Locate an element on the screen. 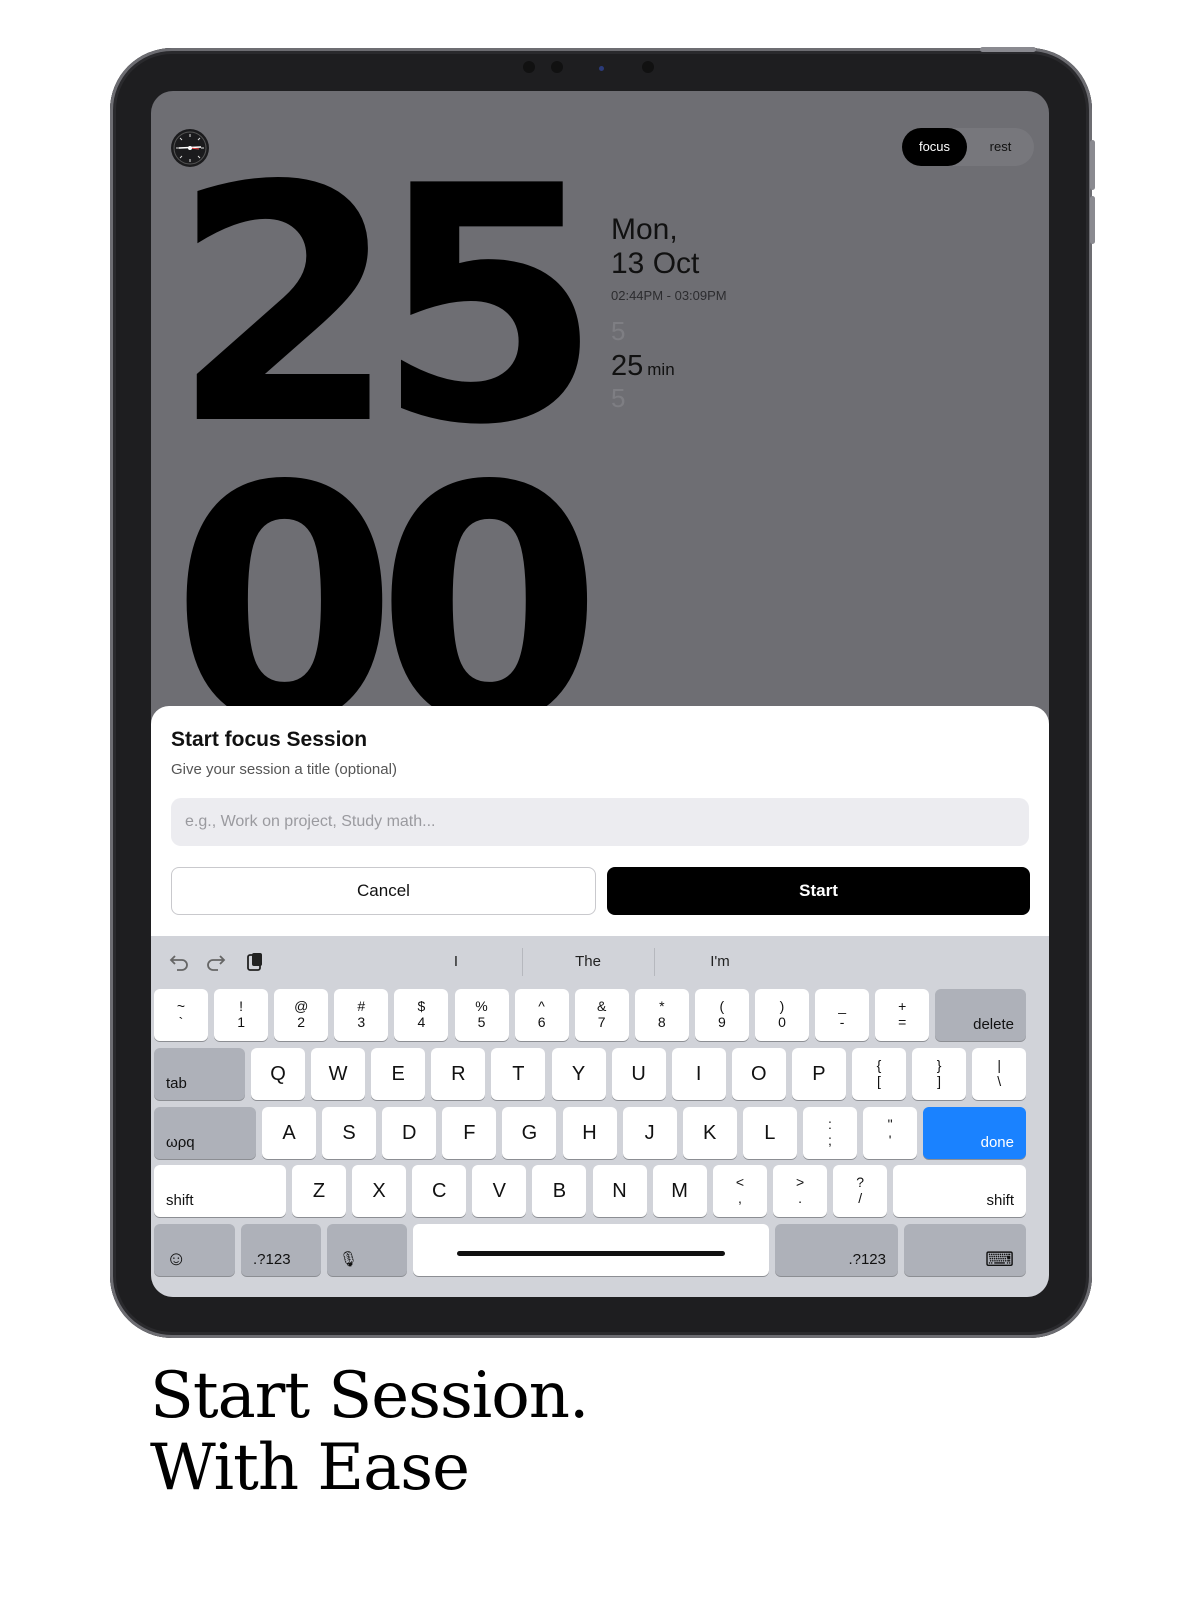 The image size is (1200, 1600). key-num-8: * 8 is located at coordinates (661, 1015).